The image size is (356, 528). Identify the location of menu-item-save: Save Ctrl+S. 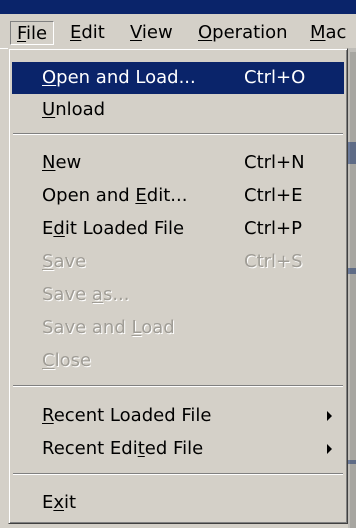
(178, 262).